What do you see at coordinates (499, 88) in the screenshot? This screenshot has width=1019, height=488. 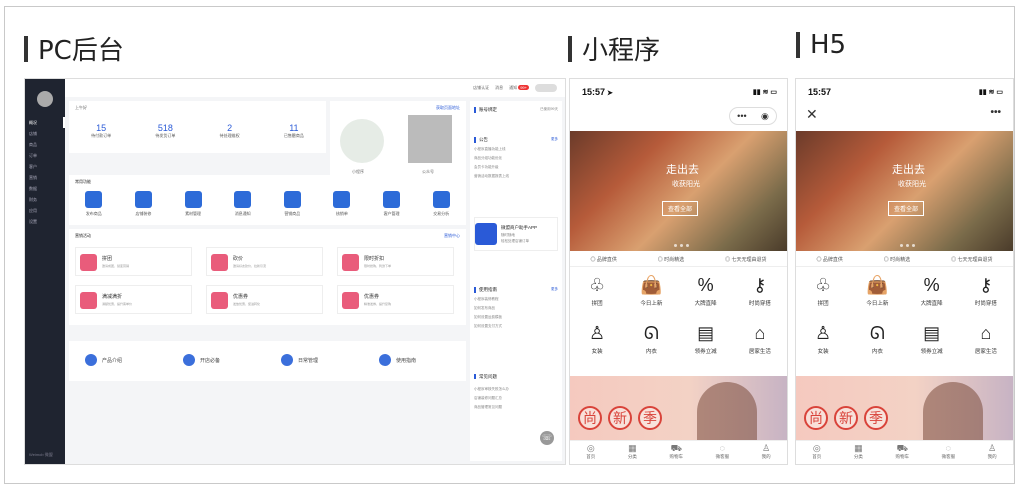 I see `topbar-link: 消息` at bounding box center [499, 88].